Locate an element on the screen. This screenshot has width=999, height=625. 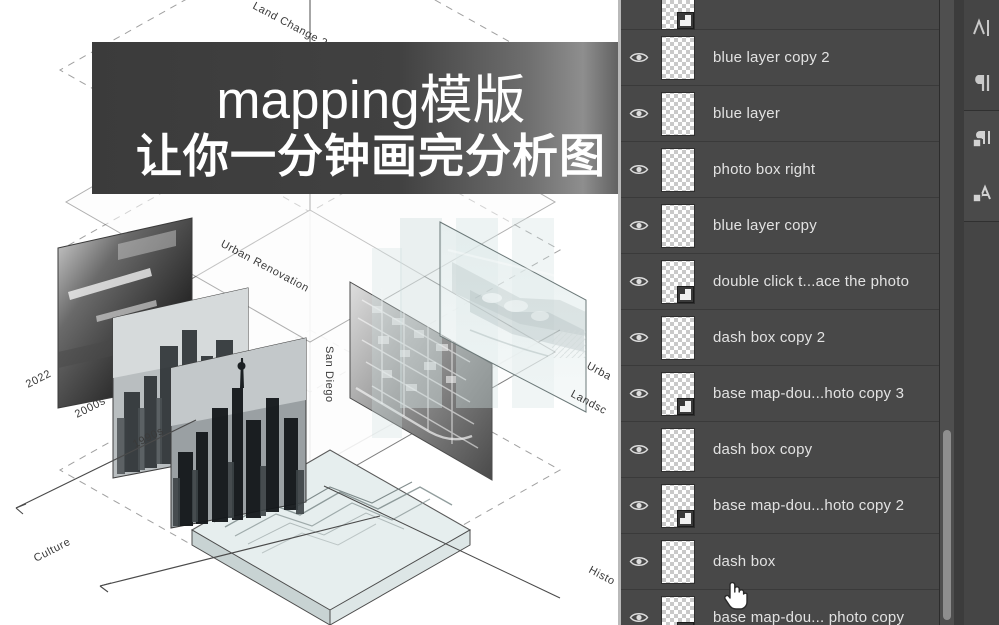
layer-name: dash box copy is located at coordinates (763, 449).